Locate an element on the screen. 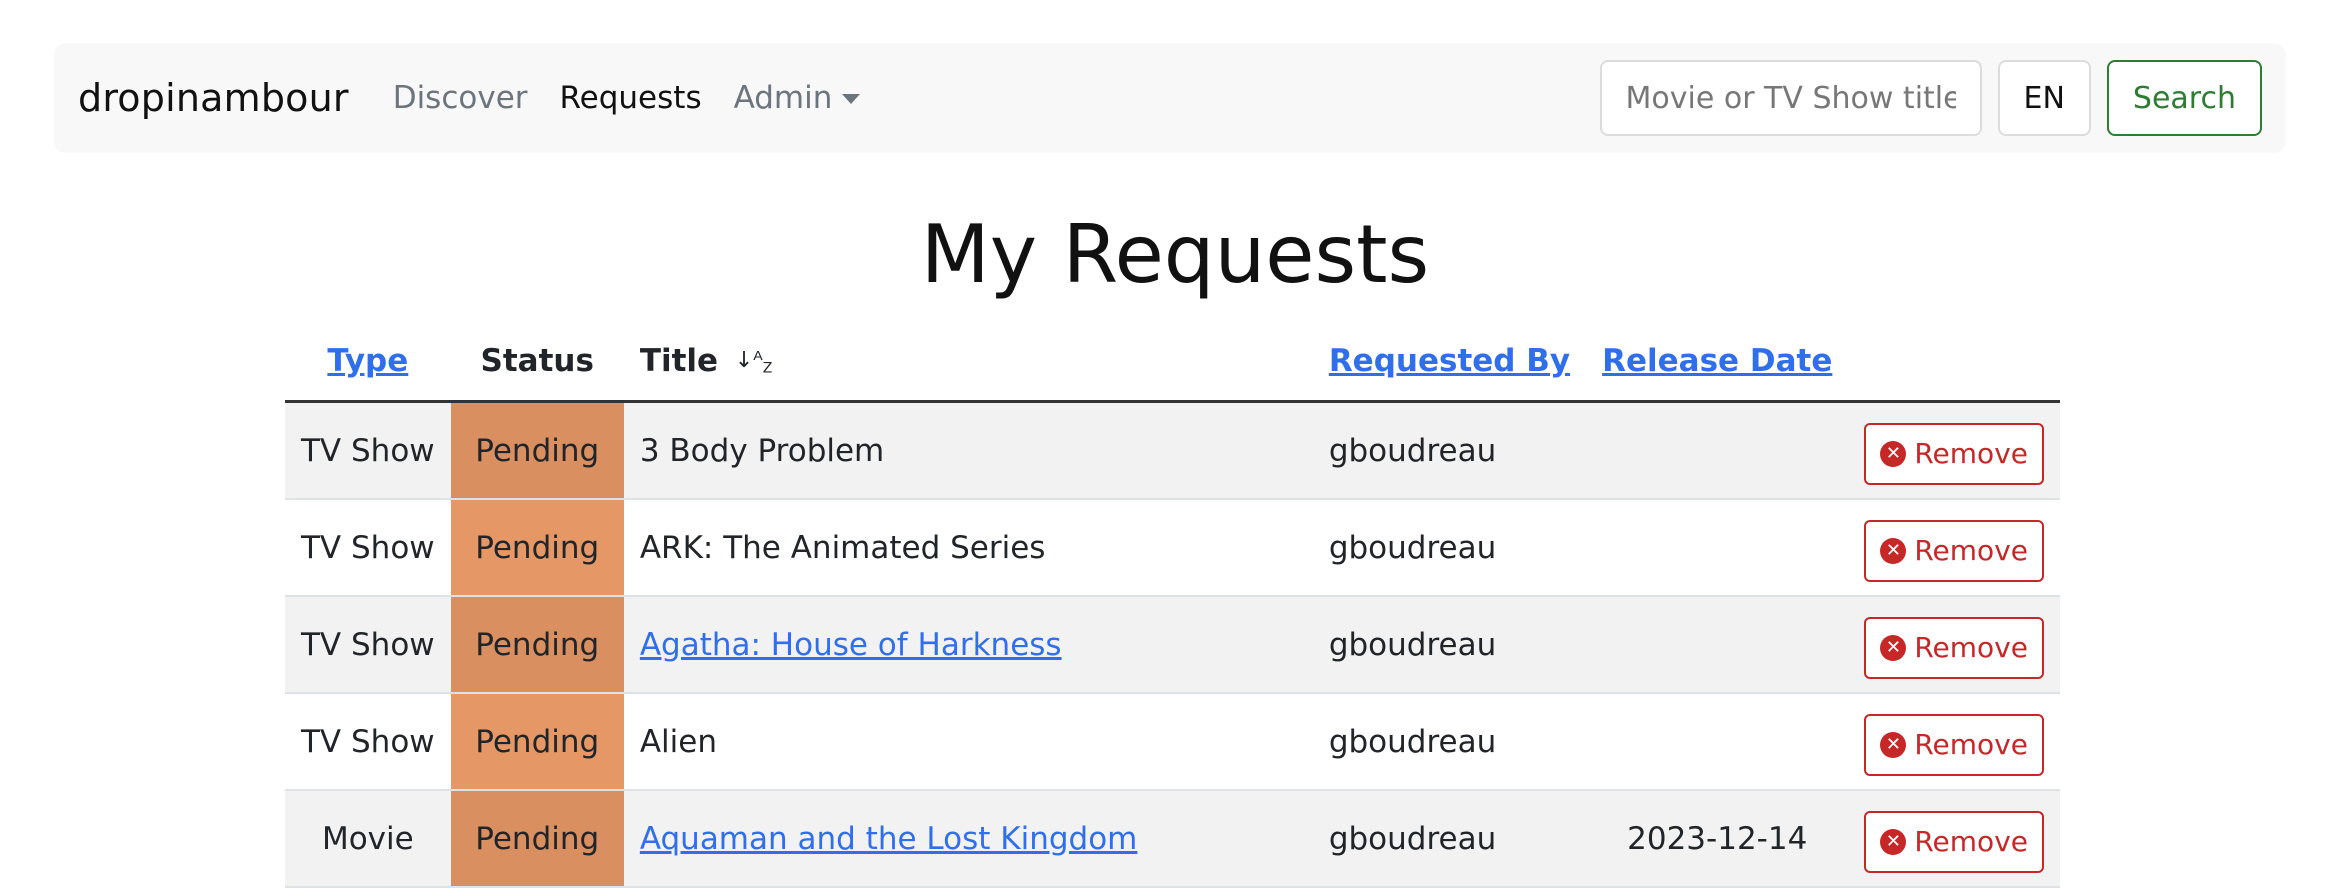  request-title-link: Agatha: House of Harkness is located at coordinates (851, 645).